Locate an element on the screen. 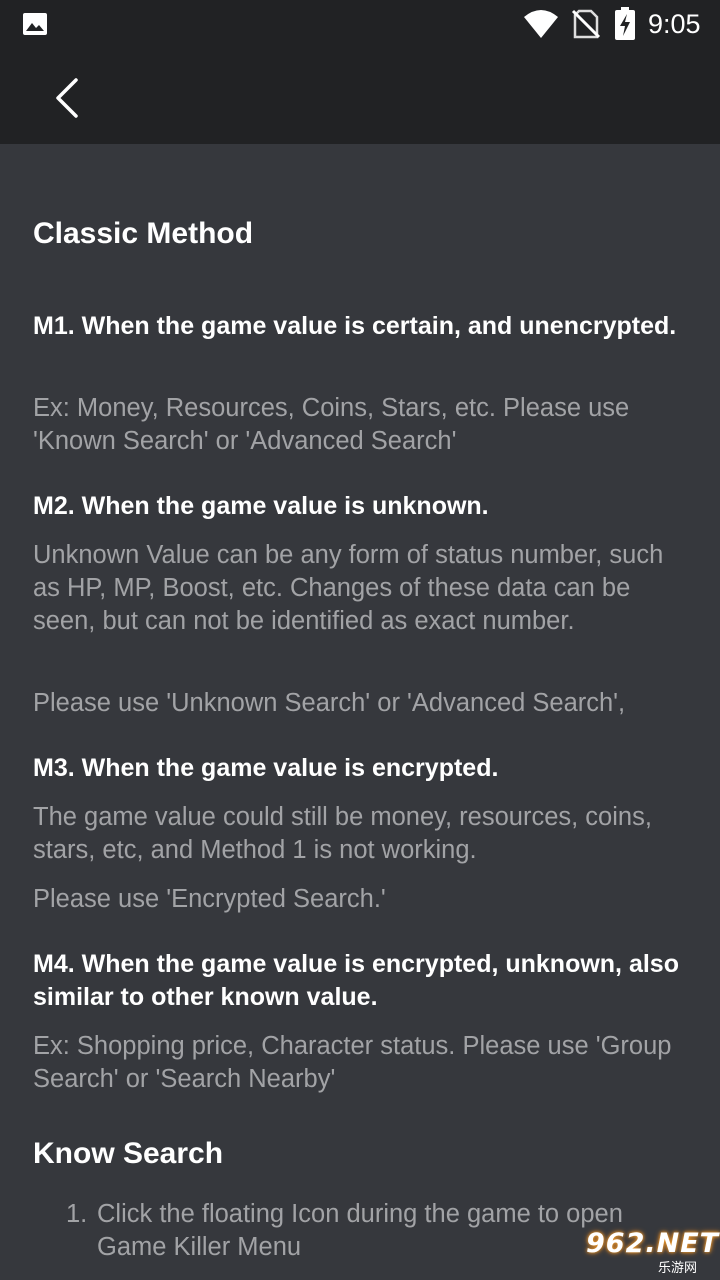 This screenshot has width=720, height=1280. watermark-subtext: 乐游网 is located at coordinates (678, 1268).